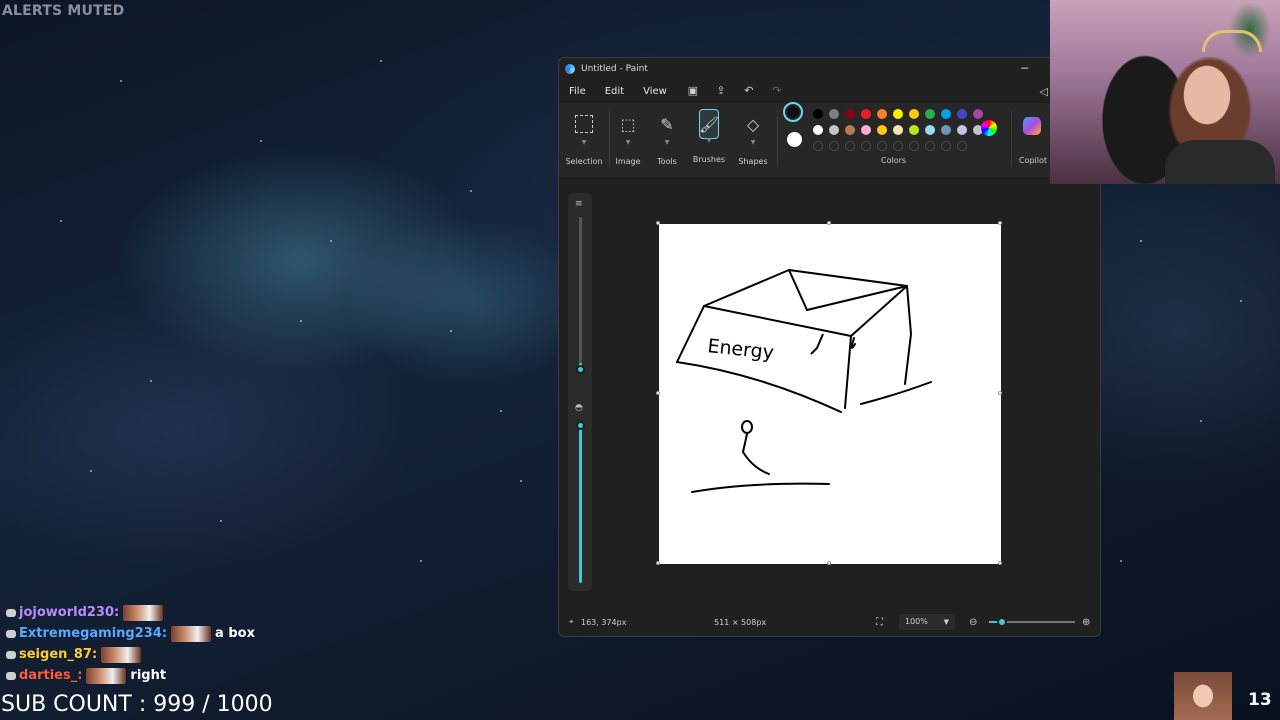 This screenshot has width=1280, height=720. What do you see at coordinates (156, 633) in the screenshot?
I see `chat-message: Extremegaming234: a box` at bounding box center [156, 633].